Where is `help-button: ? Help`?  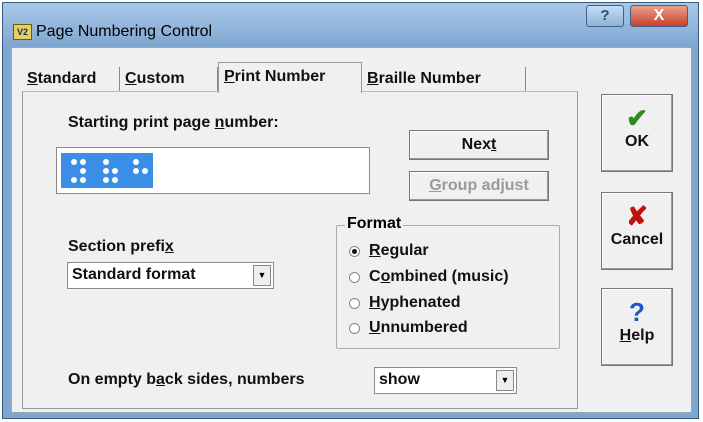 help-button: ? Help is located at coordinates (637, 327).